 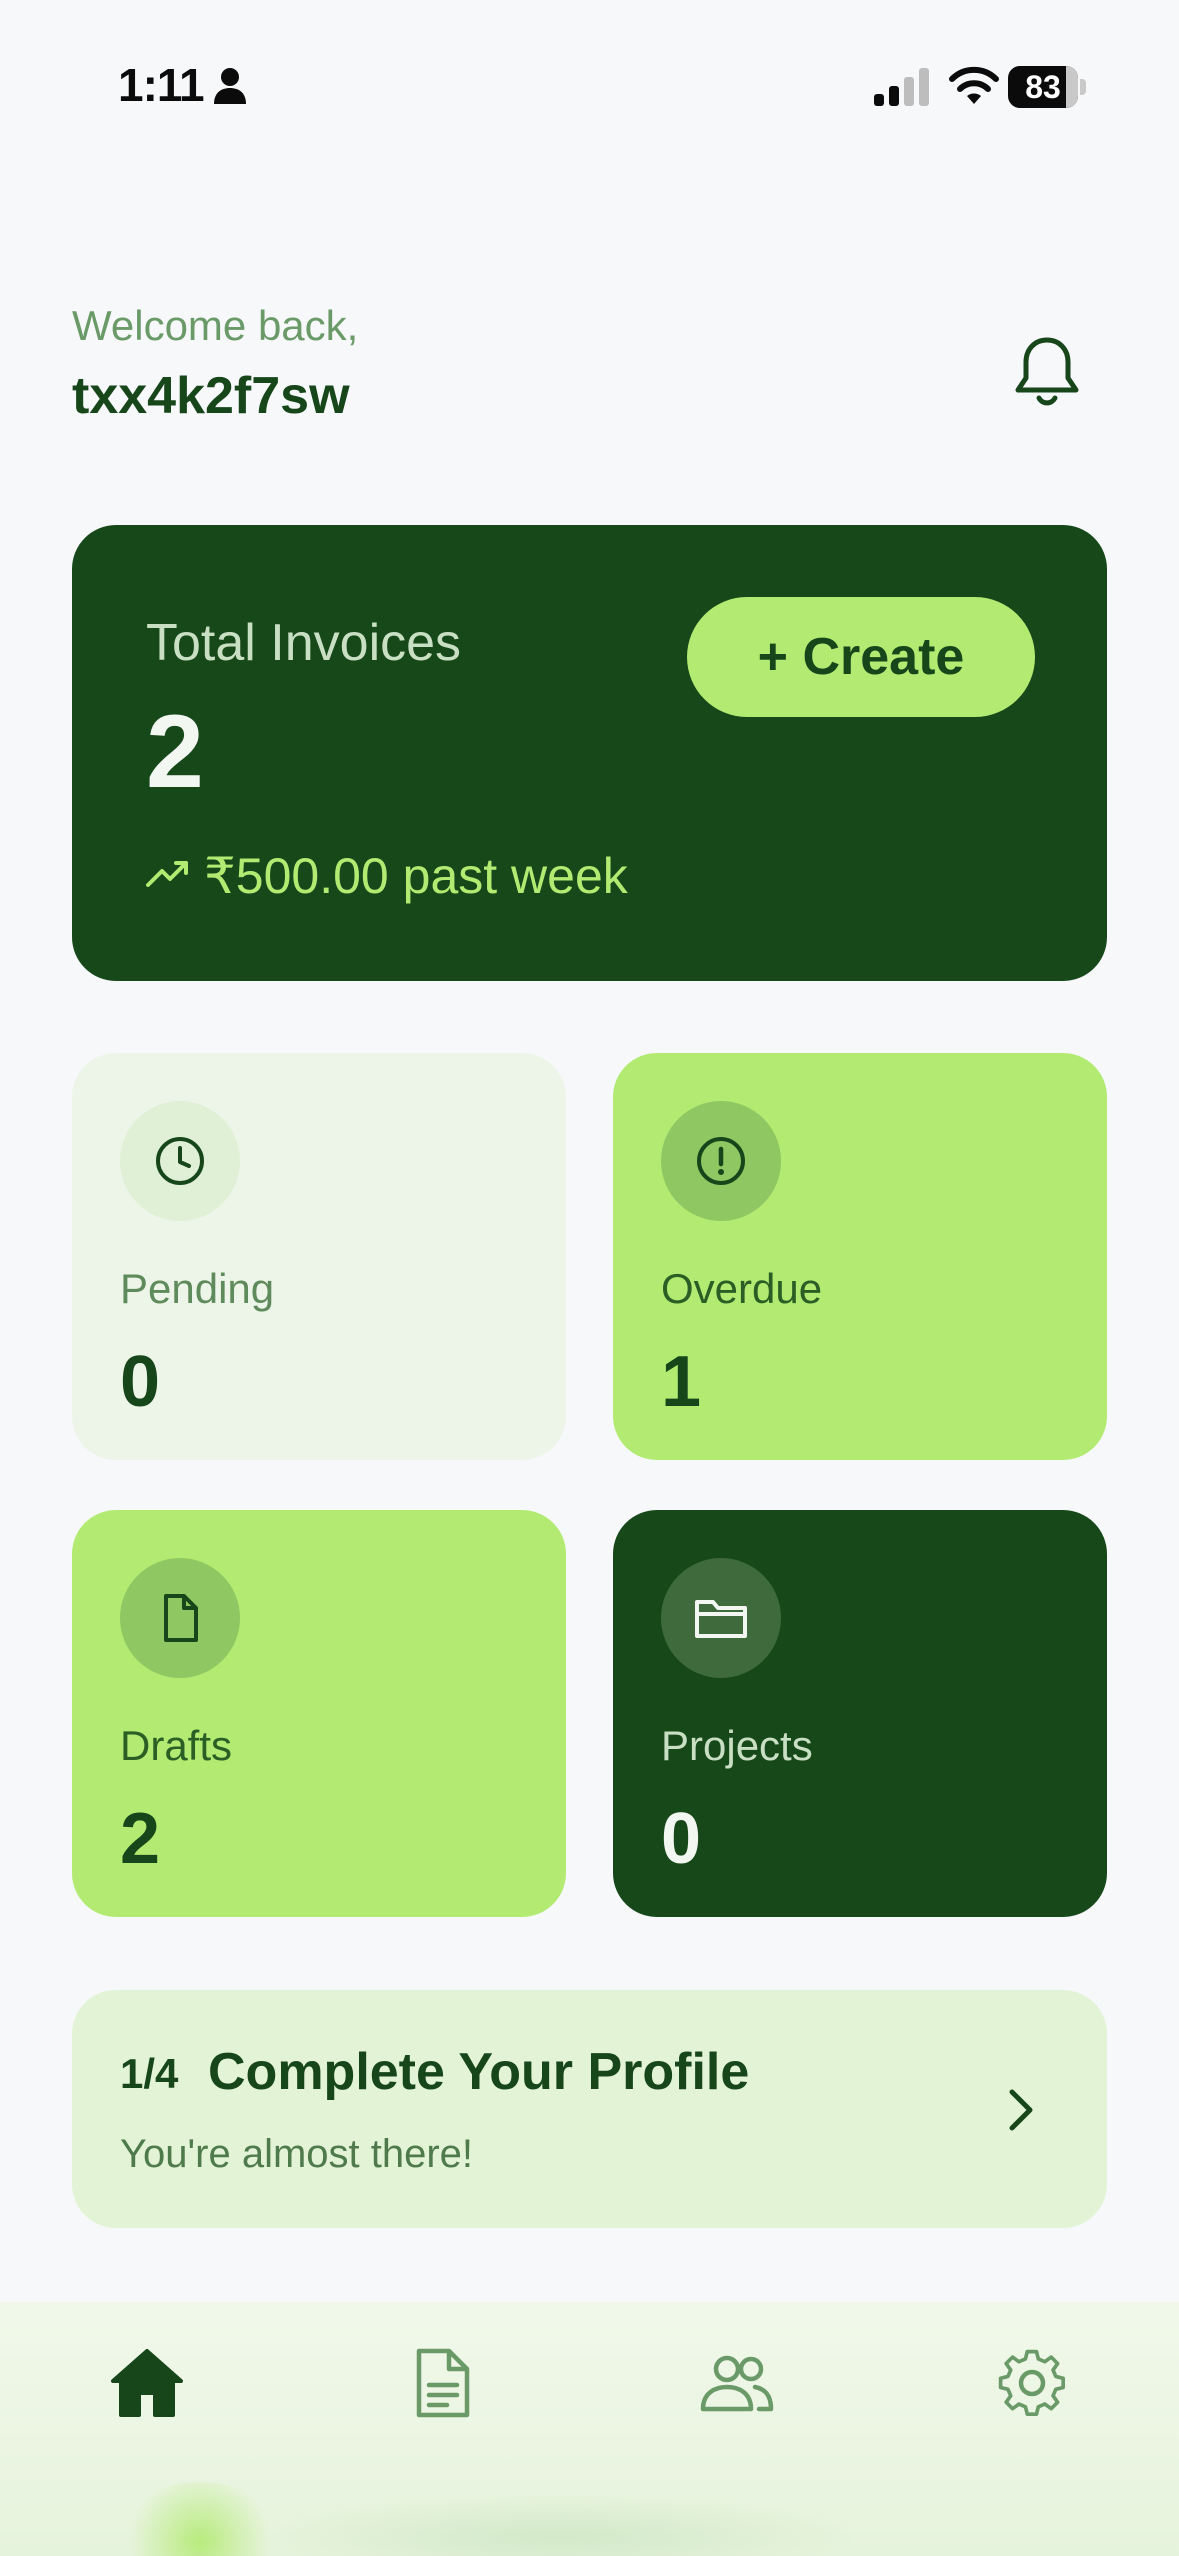 What do you see at coordinates (176, 1745) in the screenshot?
I see `drafts-label: Drafts` at bounding box center [176, 1745].